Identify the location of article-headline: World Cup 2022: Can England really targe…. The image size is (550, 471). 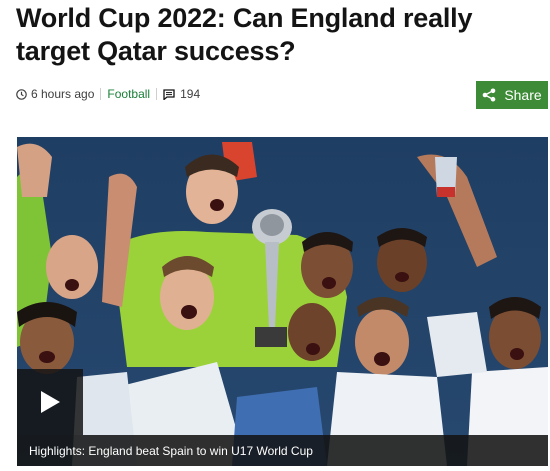
(244, 34).